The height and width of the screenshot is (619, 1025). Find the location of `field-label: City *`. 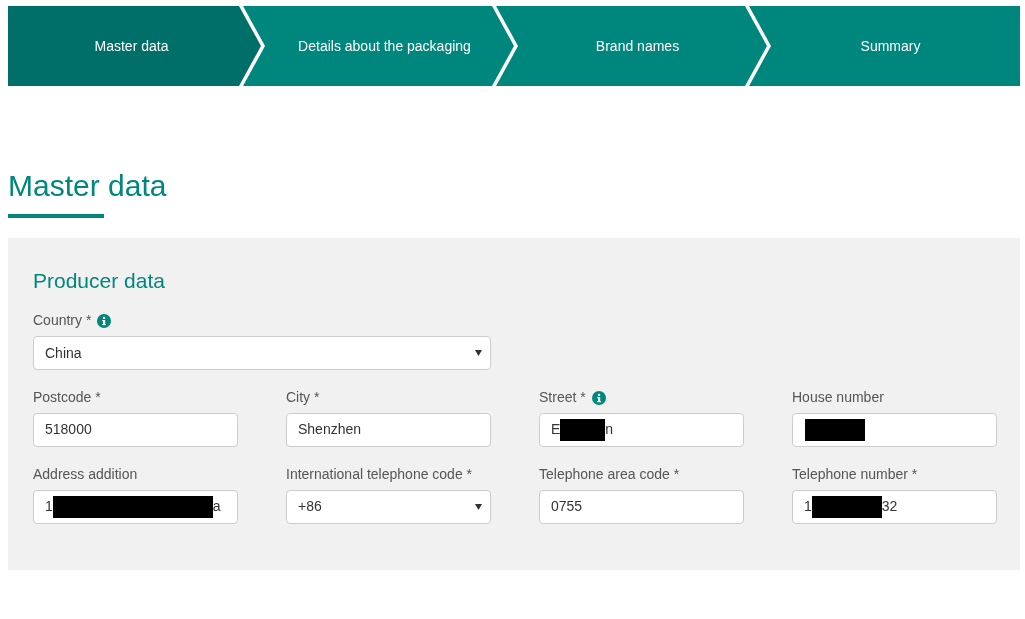

field-label: City * is located at coordinates (303, 397).